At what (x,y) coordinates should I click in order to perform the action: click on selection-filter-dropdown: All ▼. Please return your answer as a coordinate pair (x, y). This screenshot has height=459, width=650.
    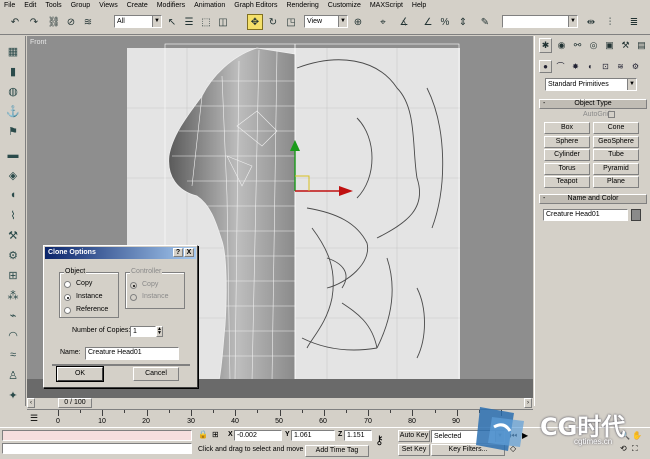
    Looking at the image, I should click on (138, 21).